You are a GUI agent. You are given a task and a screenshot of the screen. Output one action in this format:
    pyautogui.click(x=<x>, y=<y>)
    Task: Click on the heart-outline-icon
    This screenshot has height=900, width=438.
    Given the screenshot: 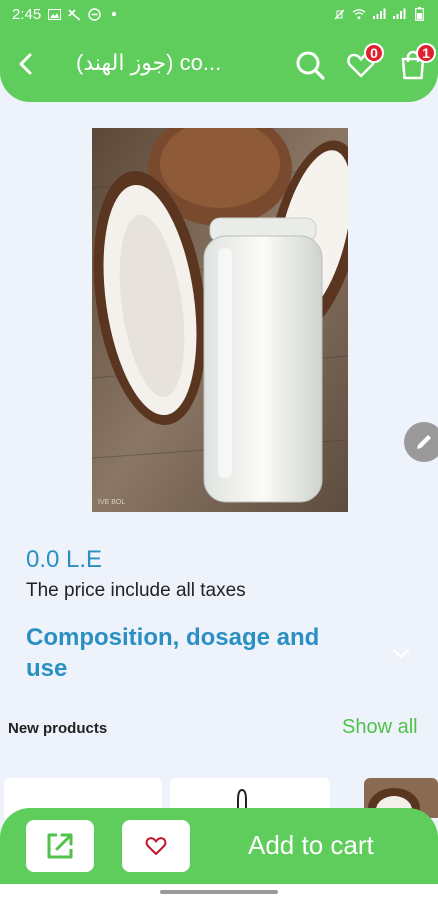 What is the action you would take?
    pyautogui.click(x=156, y=846)
    